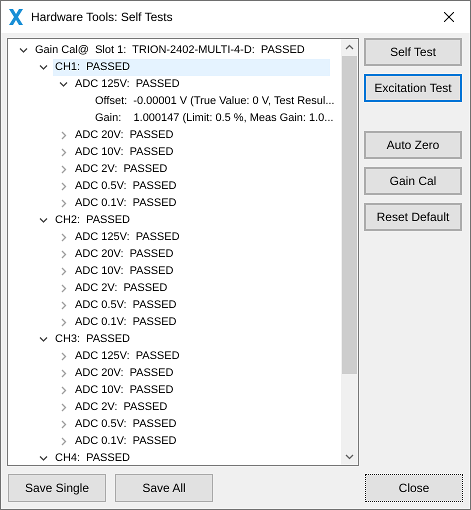 The width and height of the screenshot is (471, 510). What do you see at coordinates (414, 488) in the screenshot?
I see `close-button: Close` at bounding box center [414, 488].